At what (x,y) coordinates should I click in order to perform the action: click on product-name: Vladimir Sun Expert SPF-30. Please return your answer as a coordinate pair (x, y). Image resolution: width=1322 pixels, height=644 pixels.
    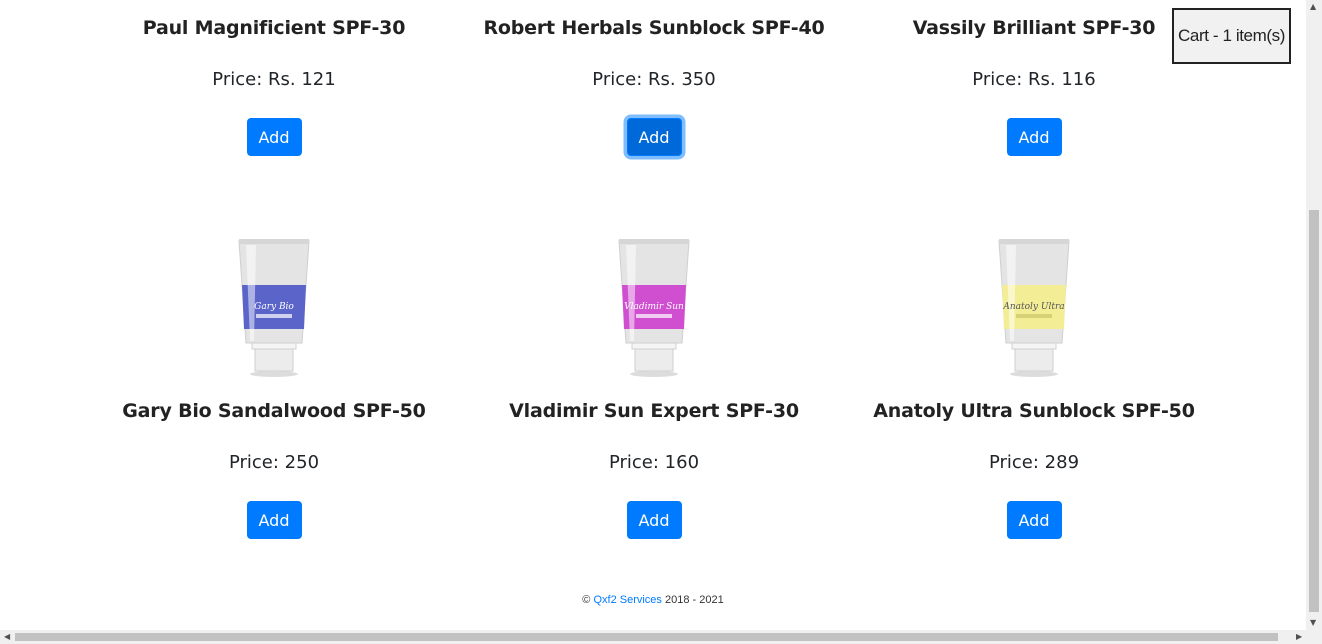
    Looking at the image, I should click on (654, 411).